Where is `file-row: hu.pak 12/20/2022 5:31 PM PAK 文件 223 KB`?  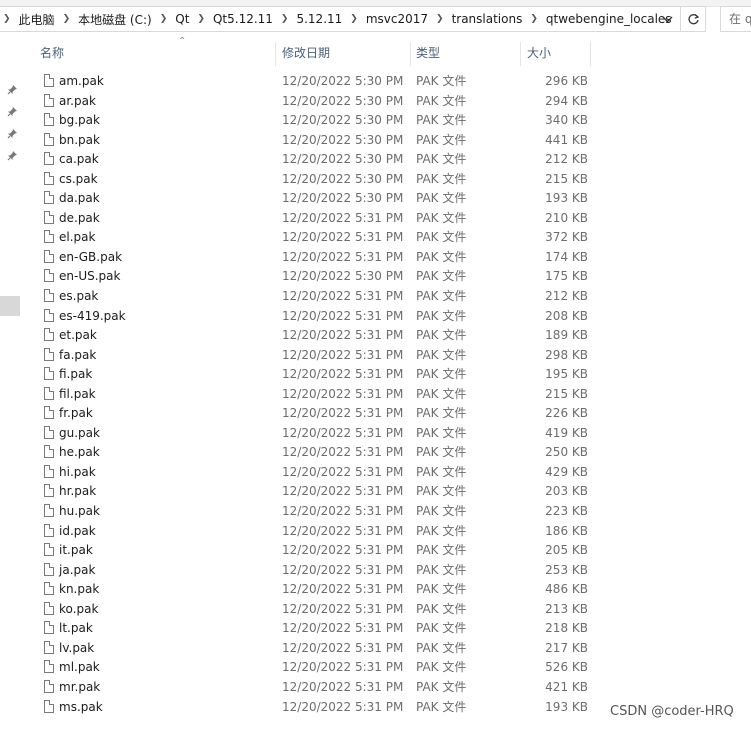
file-row: hu.pak 12/20/2022 5:31 PM PAK 文件 223 KB is located at coordinates (320, 512).